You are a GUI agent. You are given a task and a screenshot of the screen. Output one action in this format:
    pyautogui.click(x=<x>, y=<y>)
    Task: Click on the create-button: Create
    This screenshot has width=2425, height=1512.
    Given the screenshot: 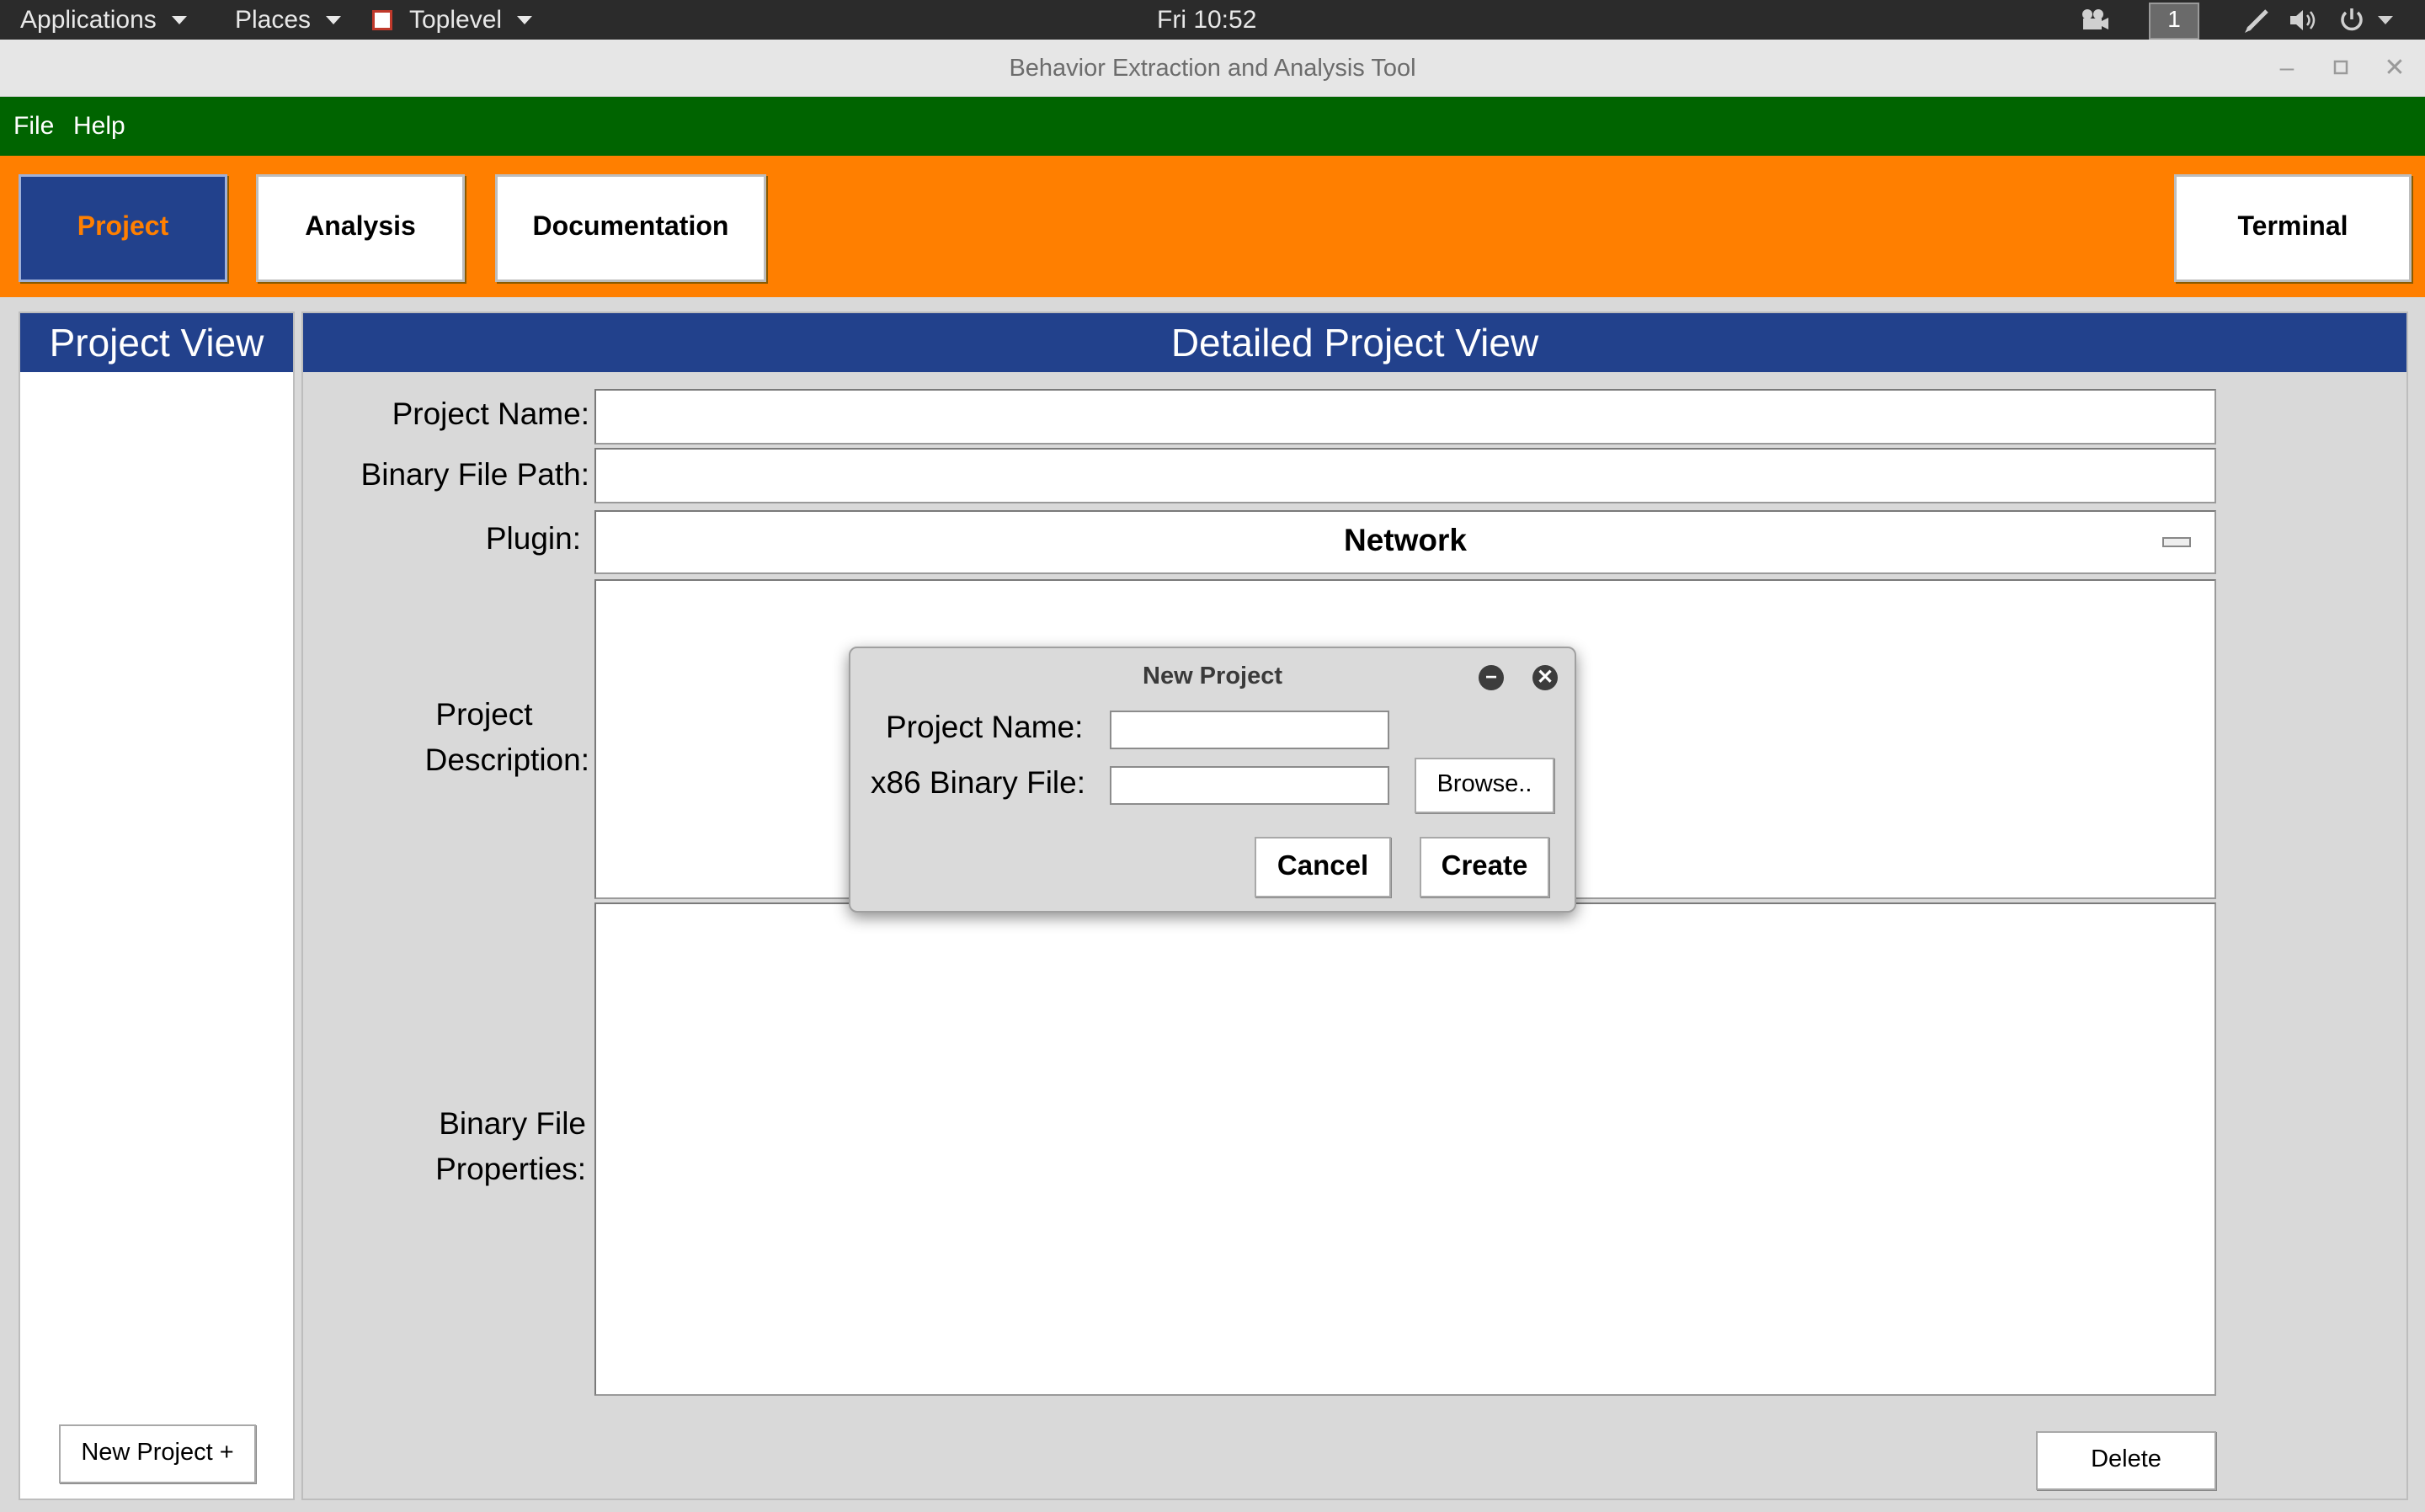 What is the action you would take?
    pyautogui.click(x=1484, y=867)
    